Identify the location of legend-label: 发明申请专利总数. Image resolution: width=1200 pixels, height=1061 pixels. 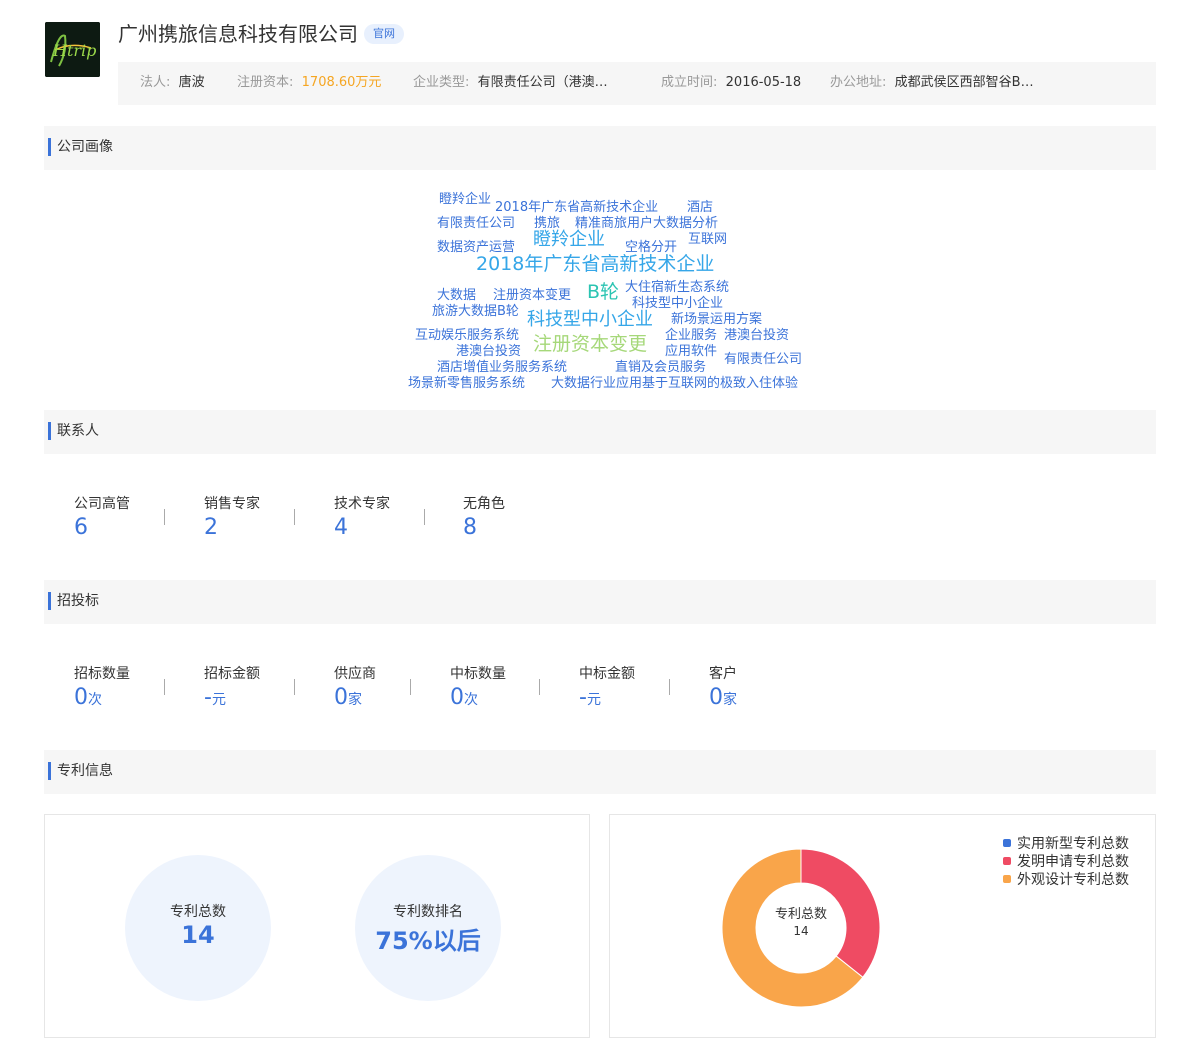
(1073, 862).